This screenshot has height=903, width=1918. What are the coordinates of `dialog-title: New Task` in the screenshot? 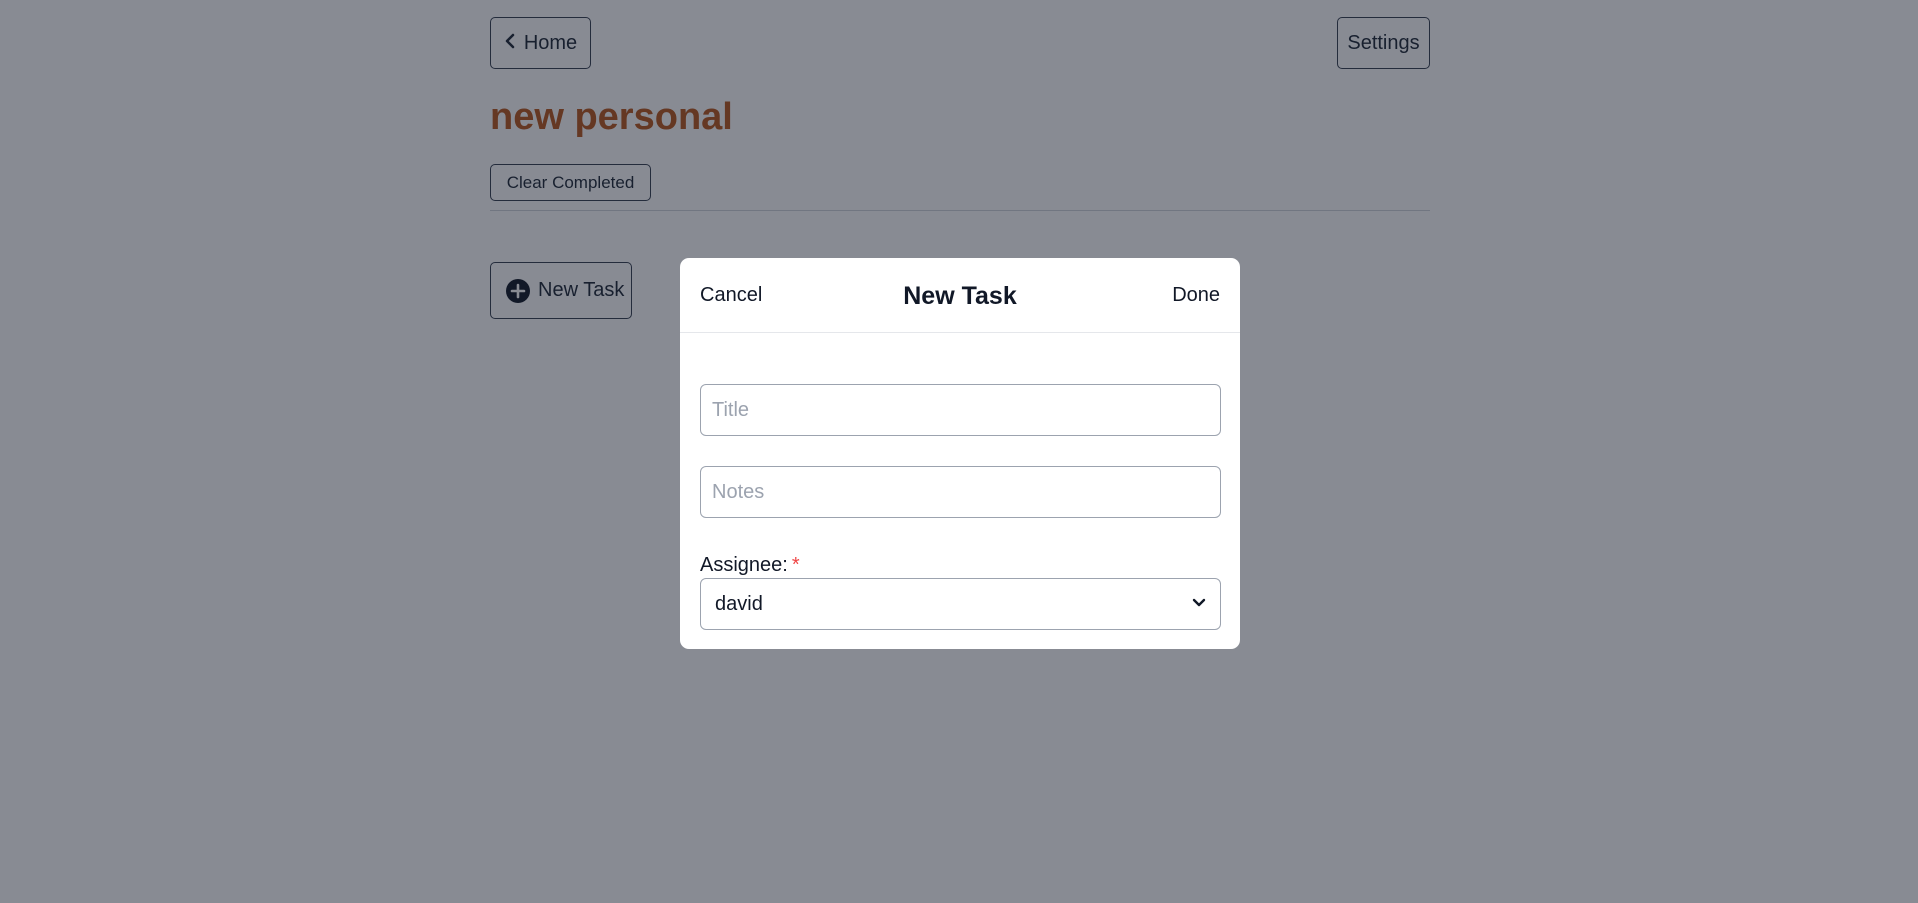 It's located at (960, 296).